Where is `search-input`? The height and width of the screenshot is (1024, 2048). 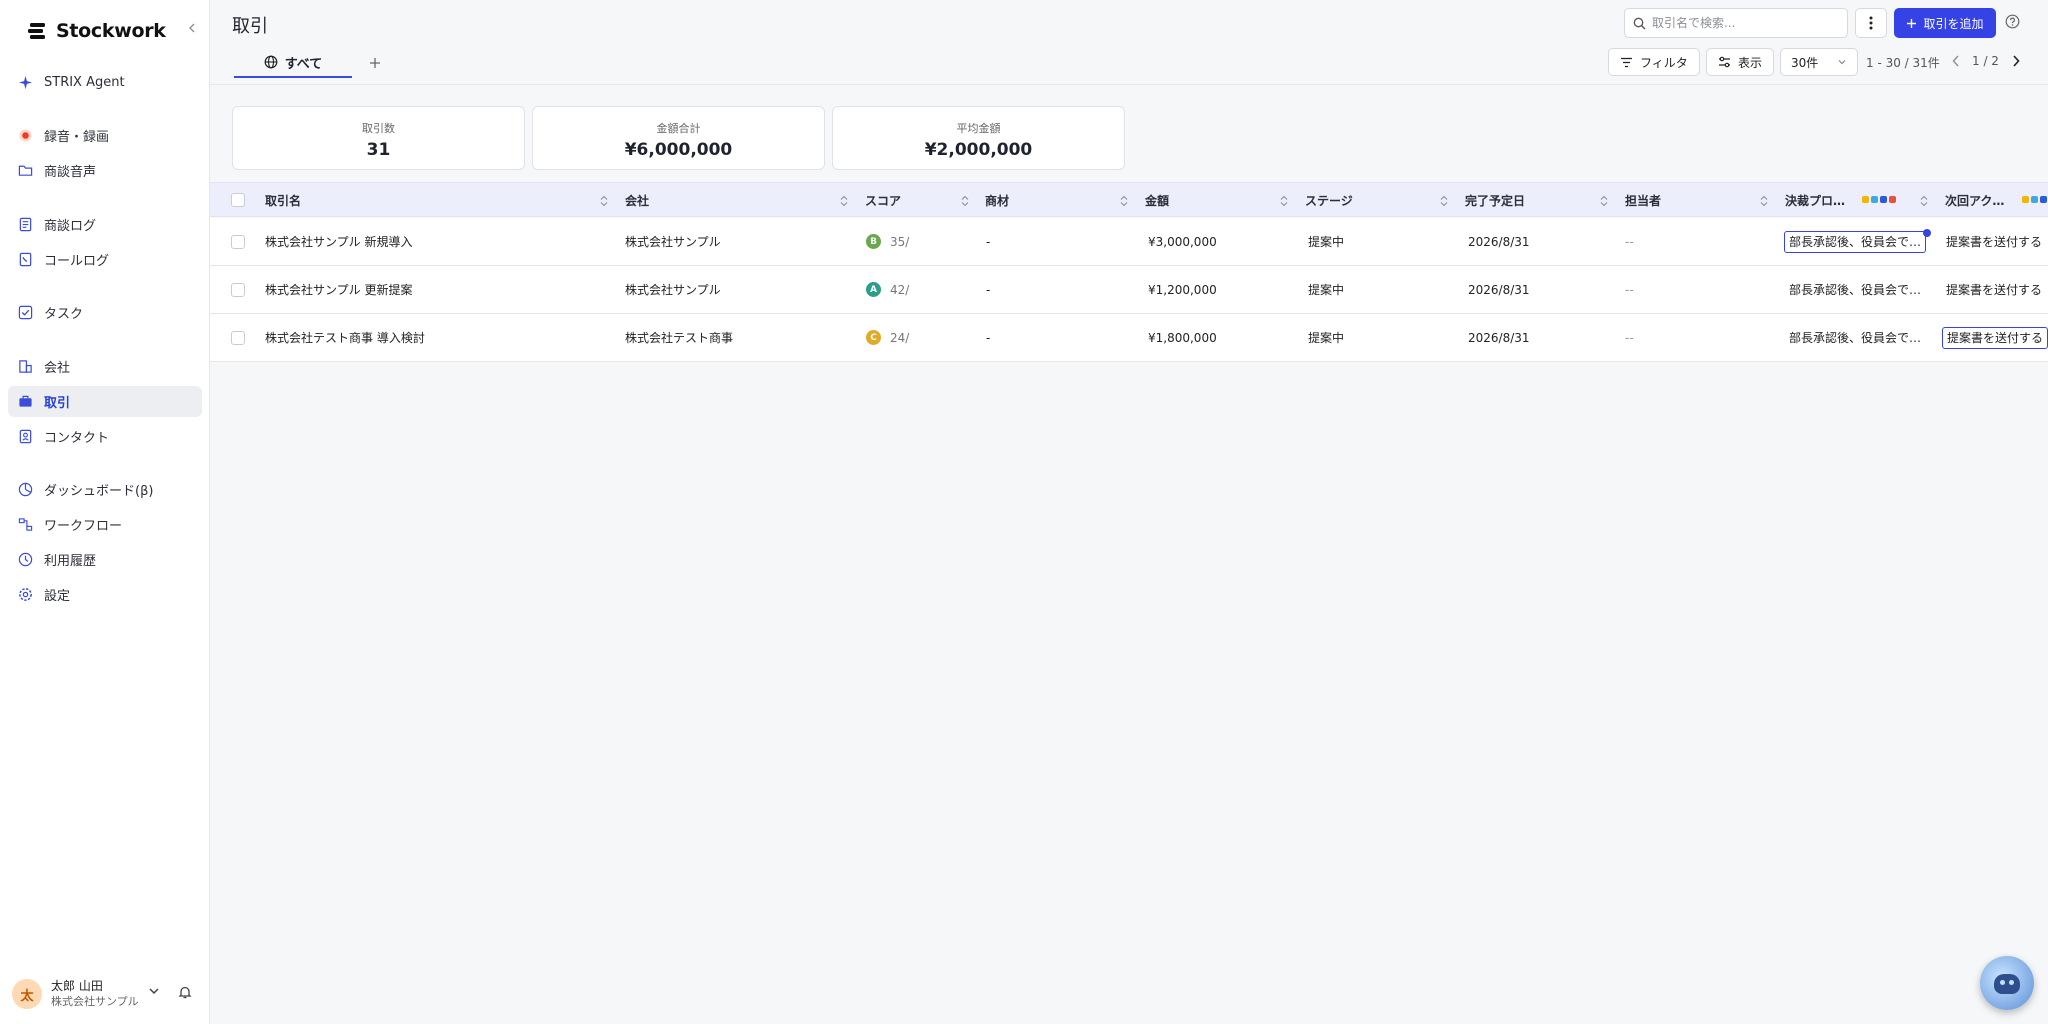 search-input is located at coordinates (1742, 23).